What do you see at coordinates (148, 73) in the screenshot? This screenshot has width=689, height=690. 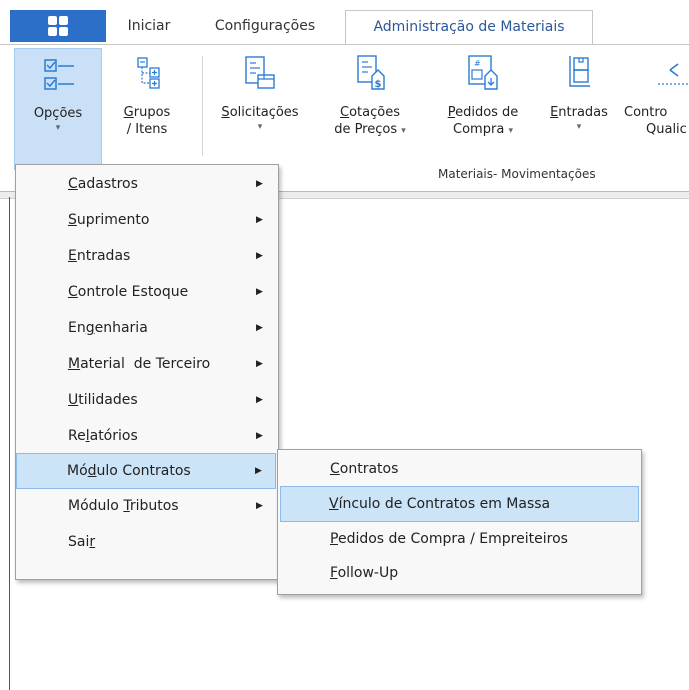 I see `tree-hierarchy-icon` at bounding box center [148, 73].